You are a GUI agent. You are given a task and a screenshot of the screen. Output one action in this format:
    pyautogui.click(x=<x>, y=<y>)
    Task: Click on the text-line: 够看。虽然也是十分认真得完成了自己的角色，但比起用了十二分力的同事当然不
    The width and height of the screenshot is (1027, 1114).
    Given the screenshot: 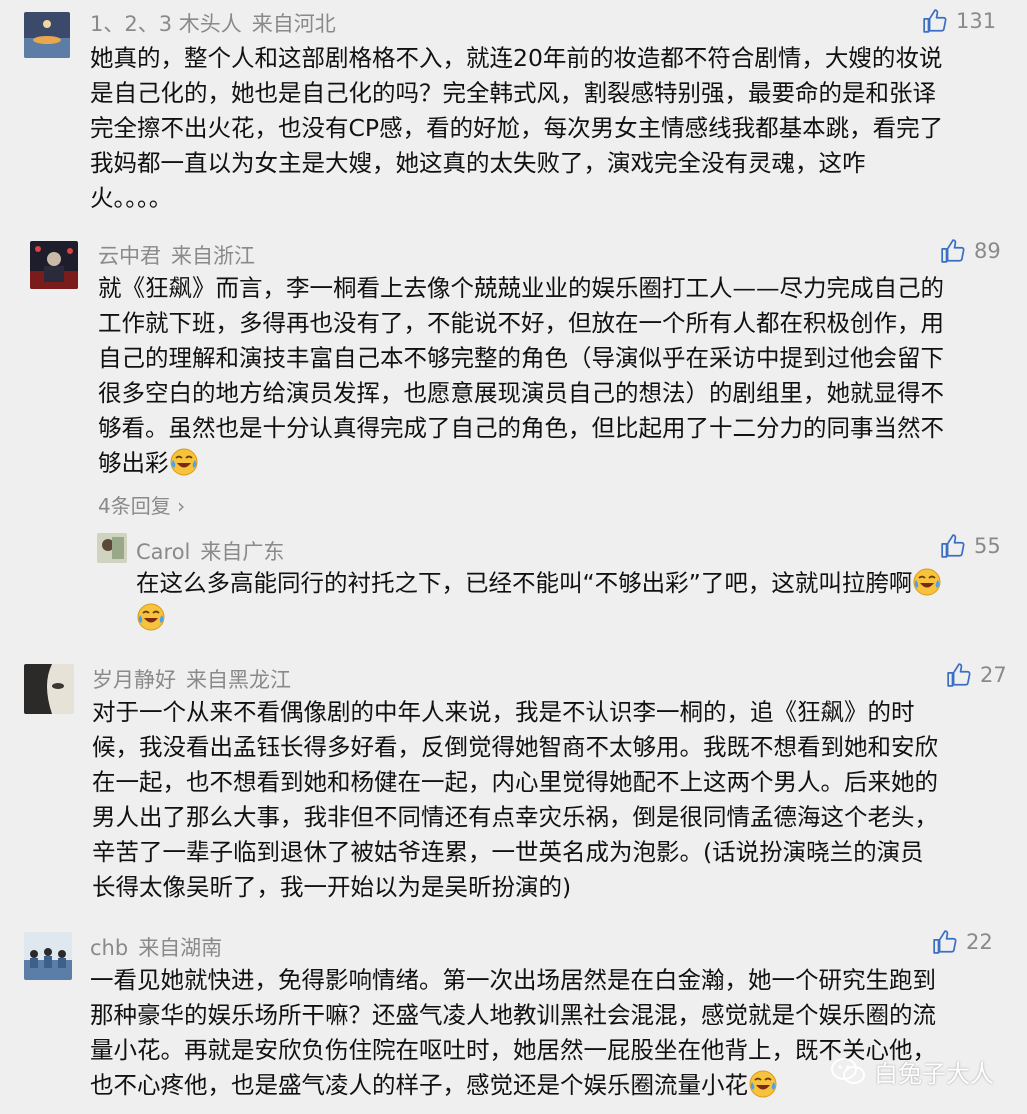 What is the action you would take?
    pyautogui.click(x=521, y=428)
    